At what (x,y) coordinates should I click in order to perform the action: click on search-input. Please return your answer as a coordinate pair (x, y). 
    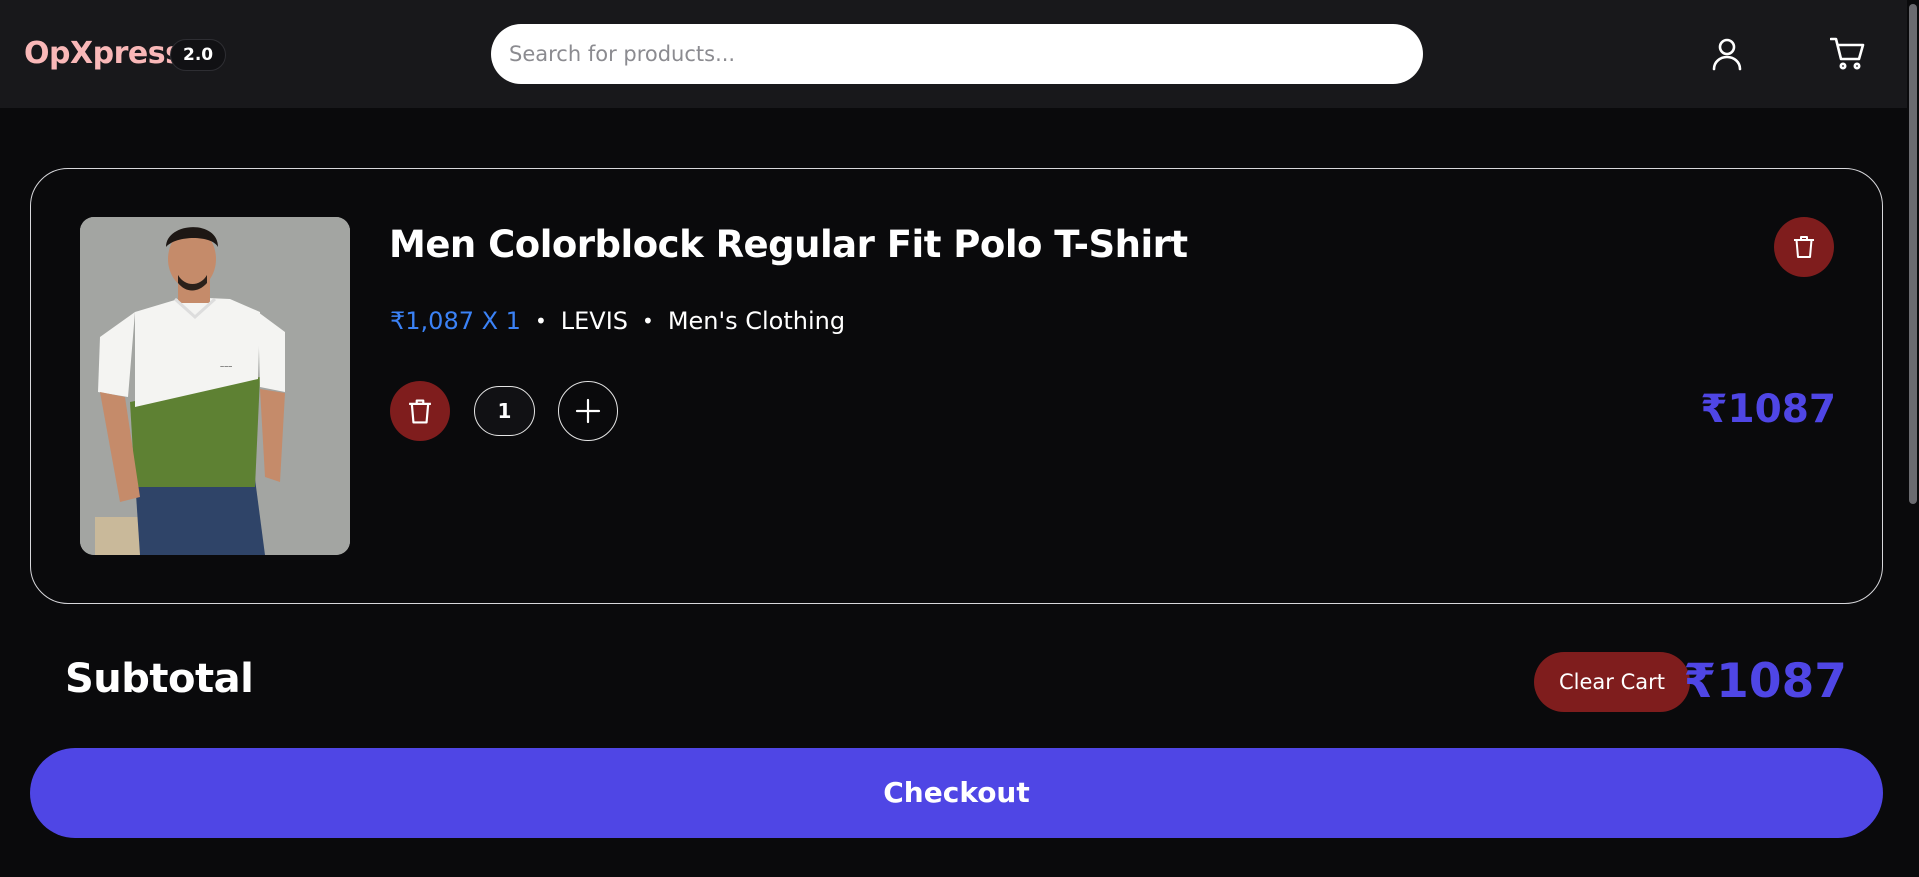
    Looking at the image, I should click on (957, 54).